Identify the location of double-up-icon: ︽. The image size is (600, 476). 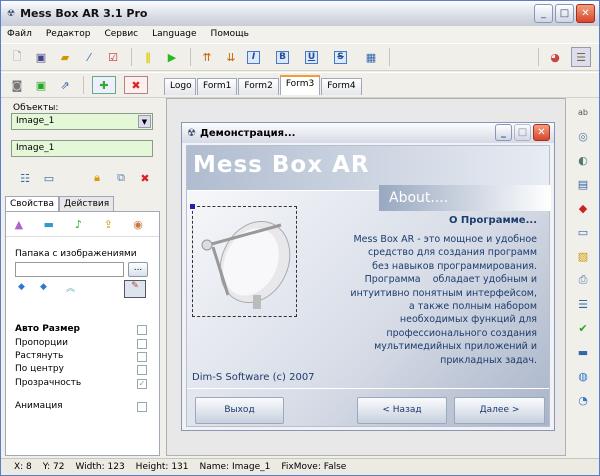
(70, 287).